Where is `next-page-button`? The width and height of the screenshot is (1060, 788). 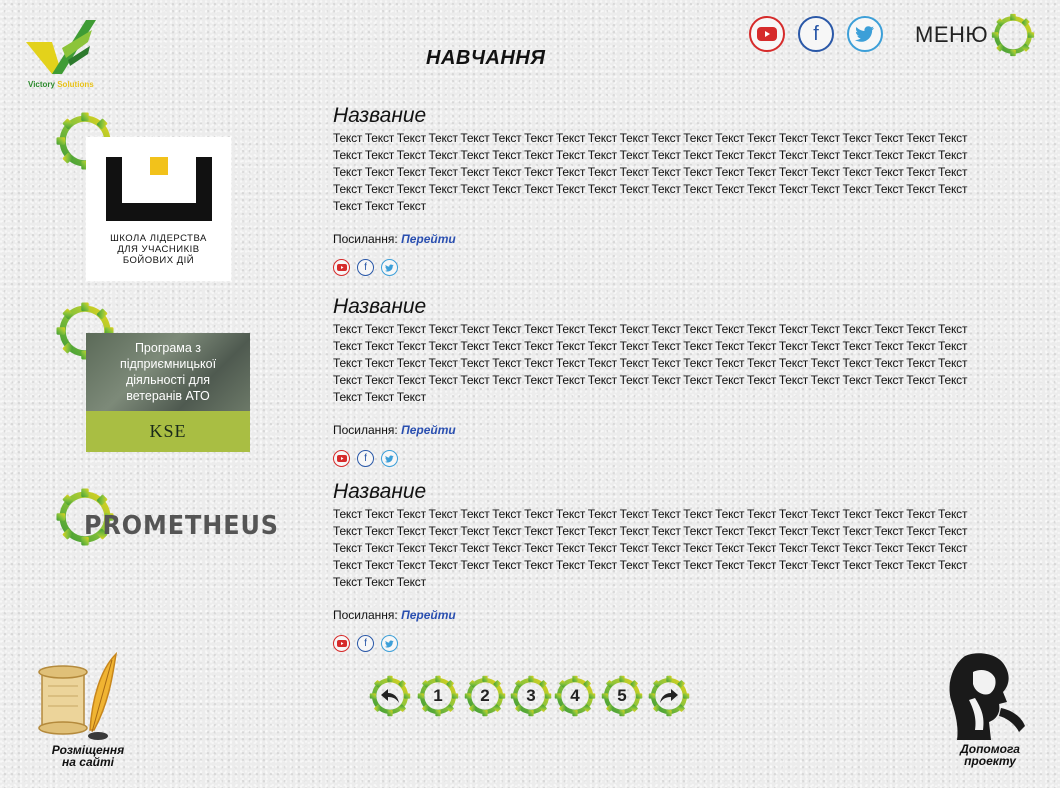 next-page-button is located at coordinates (669, 696).